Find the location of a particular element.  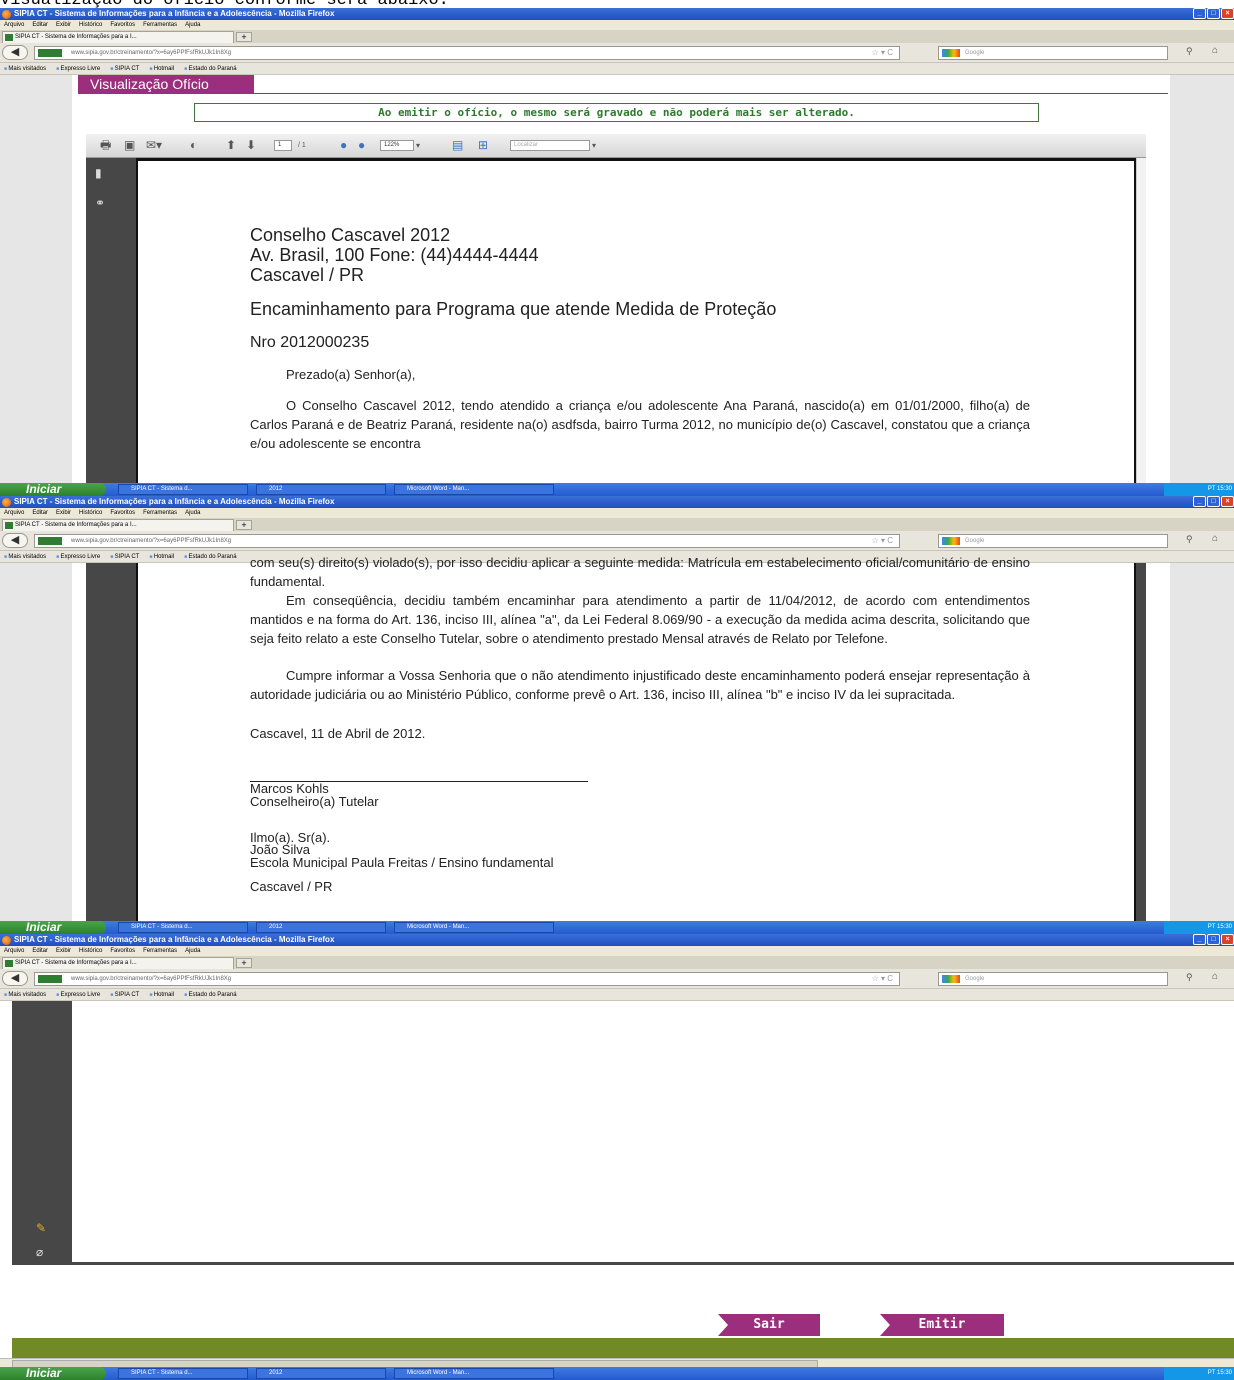

next-page-icon: ⬇ is located at coordinates (251, 145).